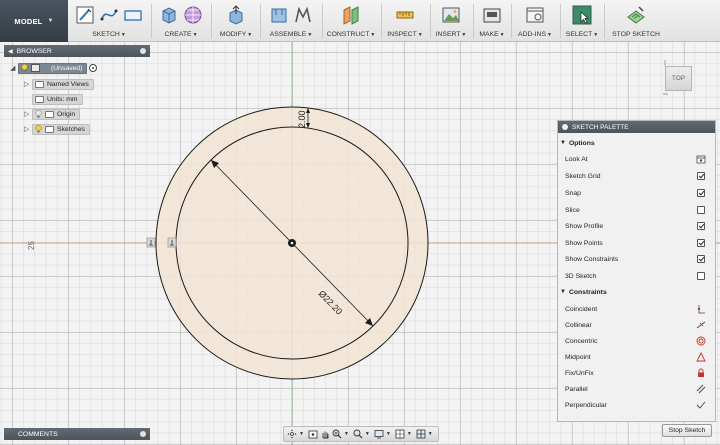 The image size is (720, 445). I want to click on press-pull-icon, so click(236, 15).